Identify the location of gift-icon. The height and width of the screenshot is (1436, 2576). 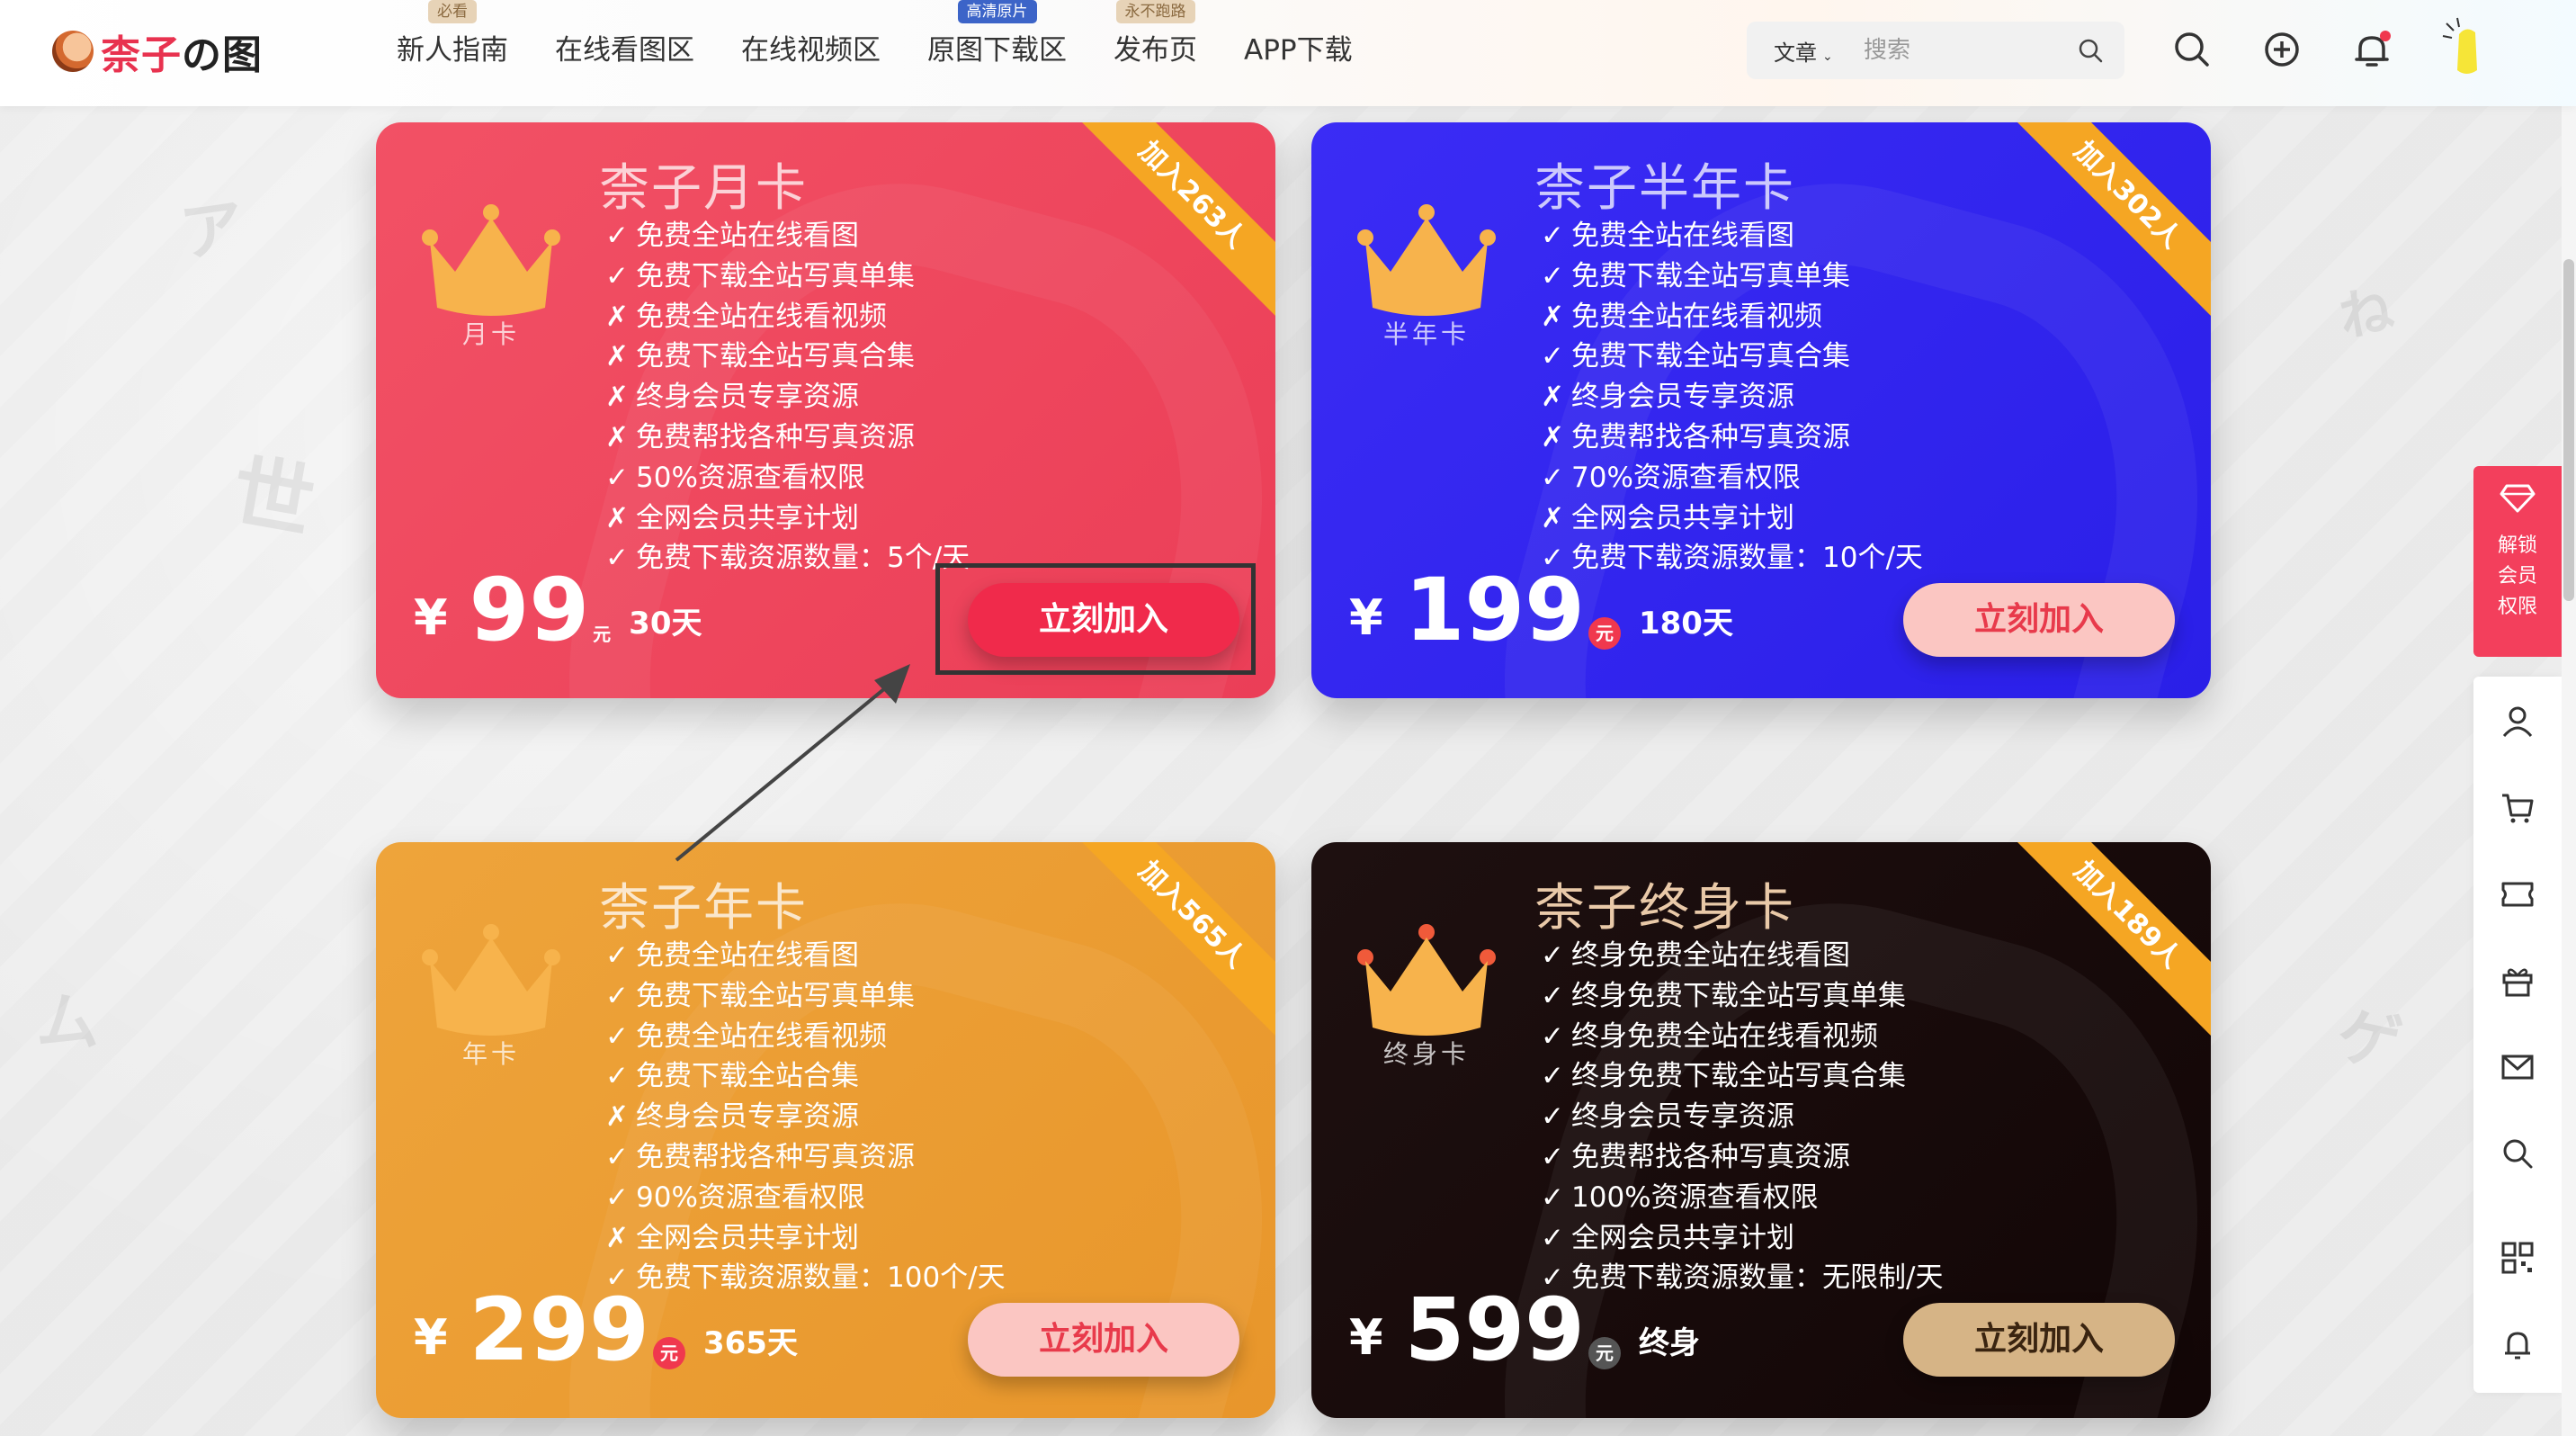
(2518, 981).